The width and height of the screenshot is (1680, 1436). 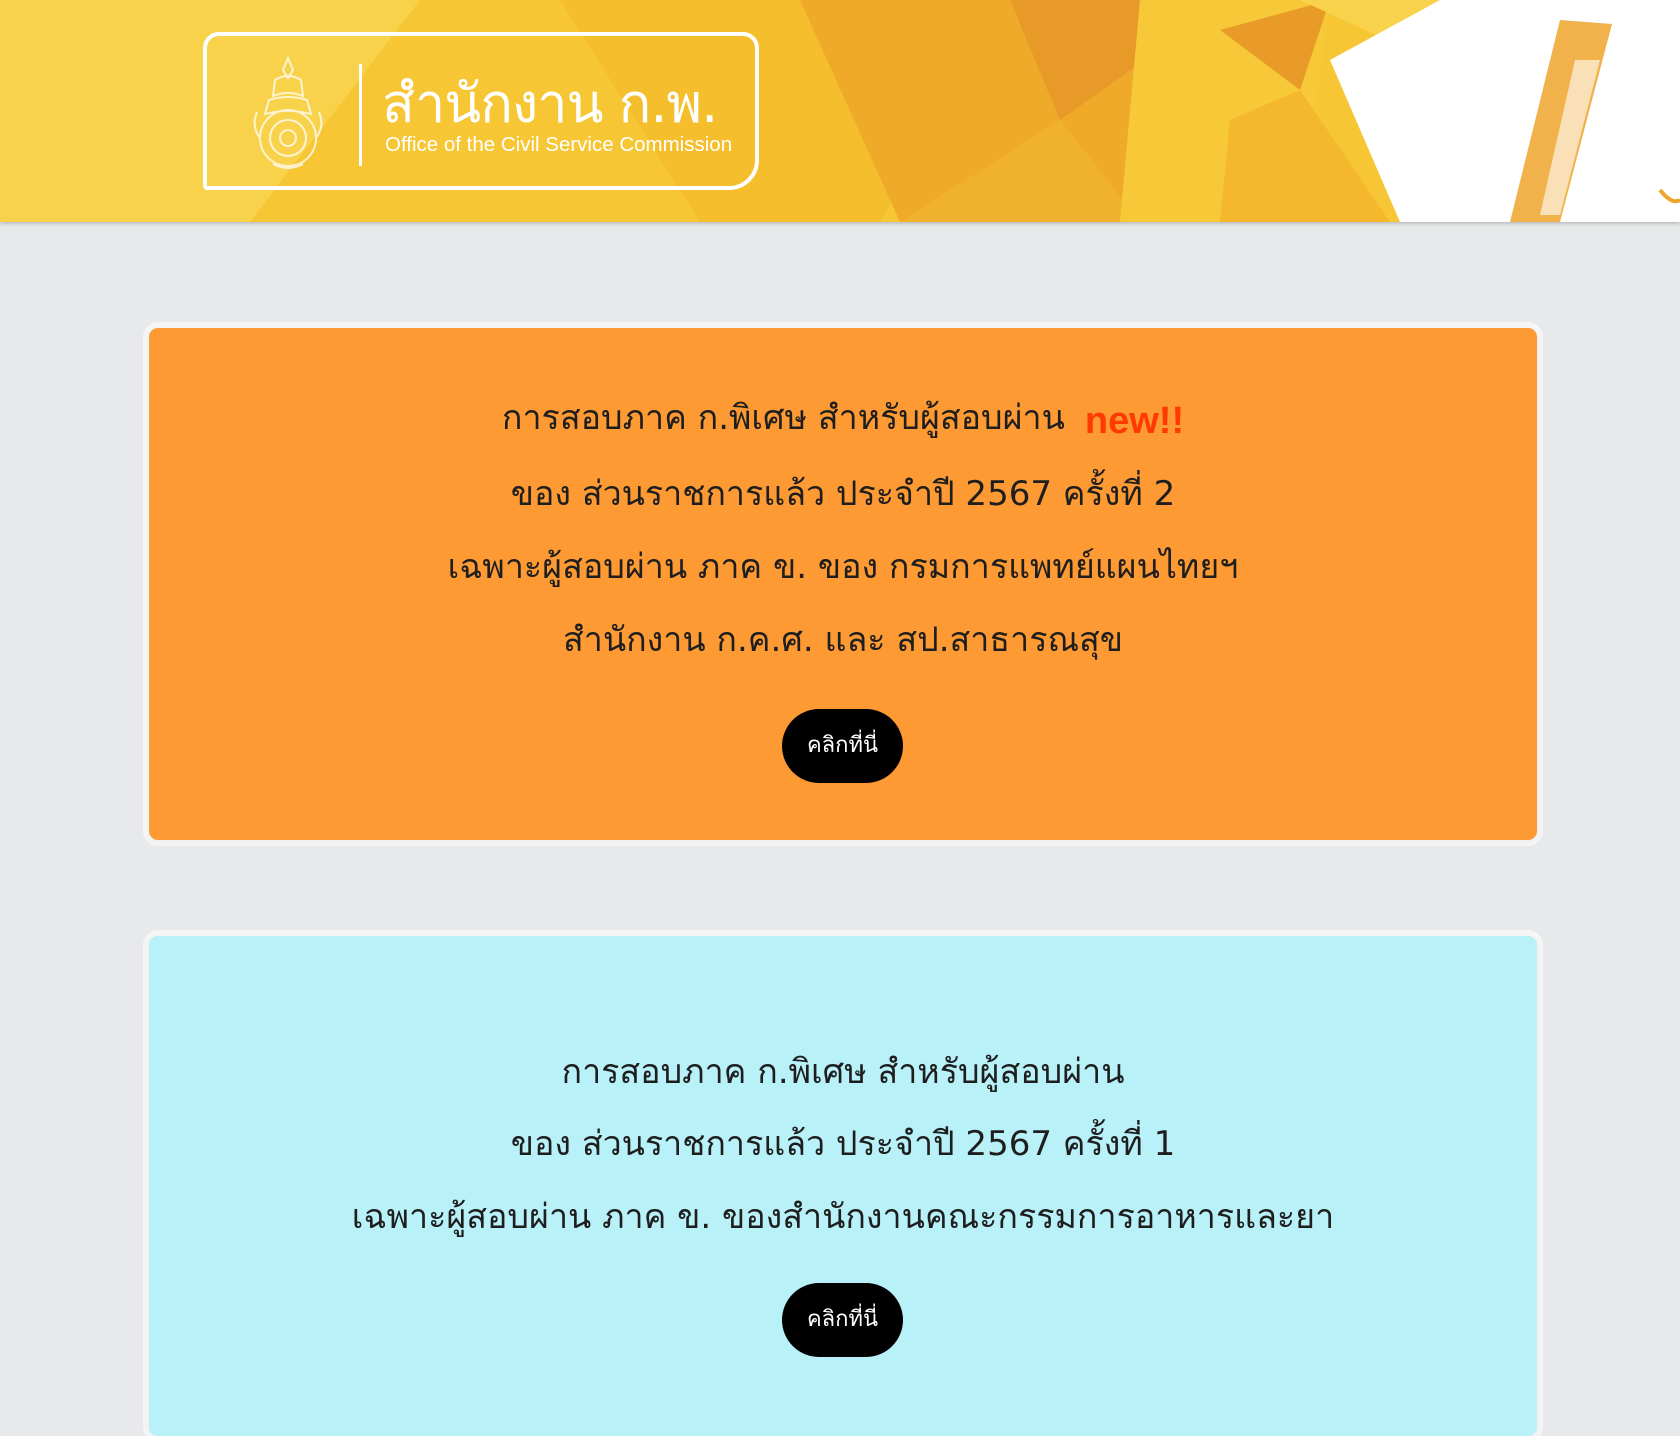 What do you see at coordinates (550, 103) in the screenshot?
I see `logo-title: สำนักงาน ก.พ.` at bounding box center [550, 103].